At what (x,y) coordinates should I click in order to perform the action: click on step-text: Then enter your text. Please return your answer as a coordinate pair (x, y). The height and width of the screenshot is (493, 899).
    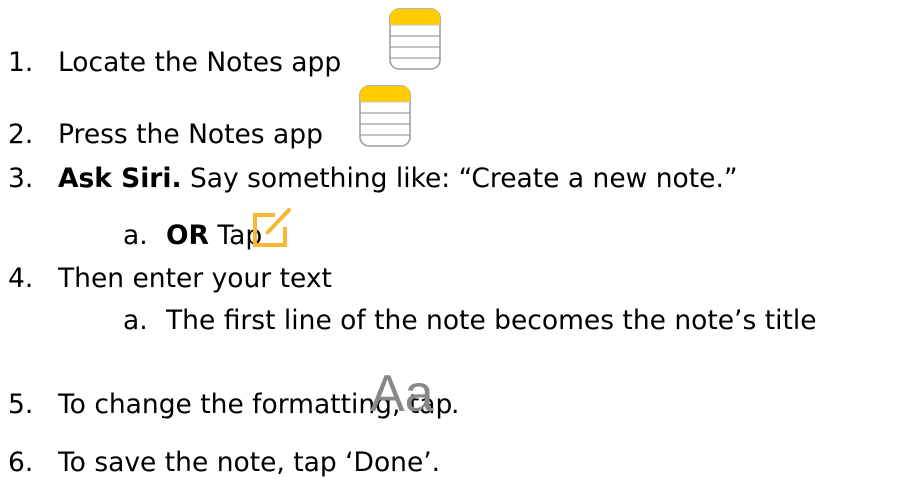
    Looking at the image, I should click on (195, 278).